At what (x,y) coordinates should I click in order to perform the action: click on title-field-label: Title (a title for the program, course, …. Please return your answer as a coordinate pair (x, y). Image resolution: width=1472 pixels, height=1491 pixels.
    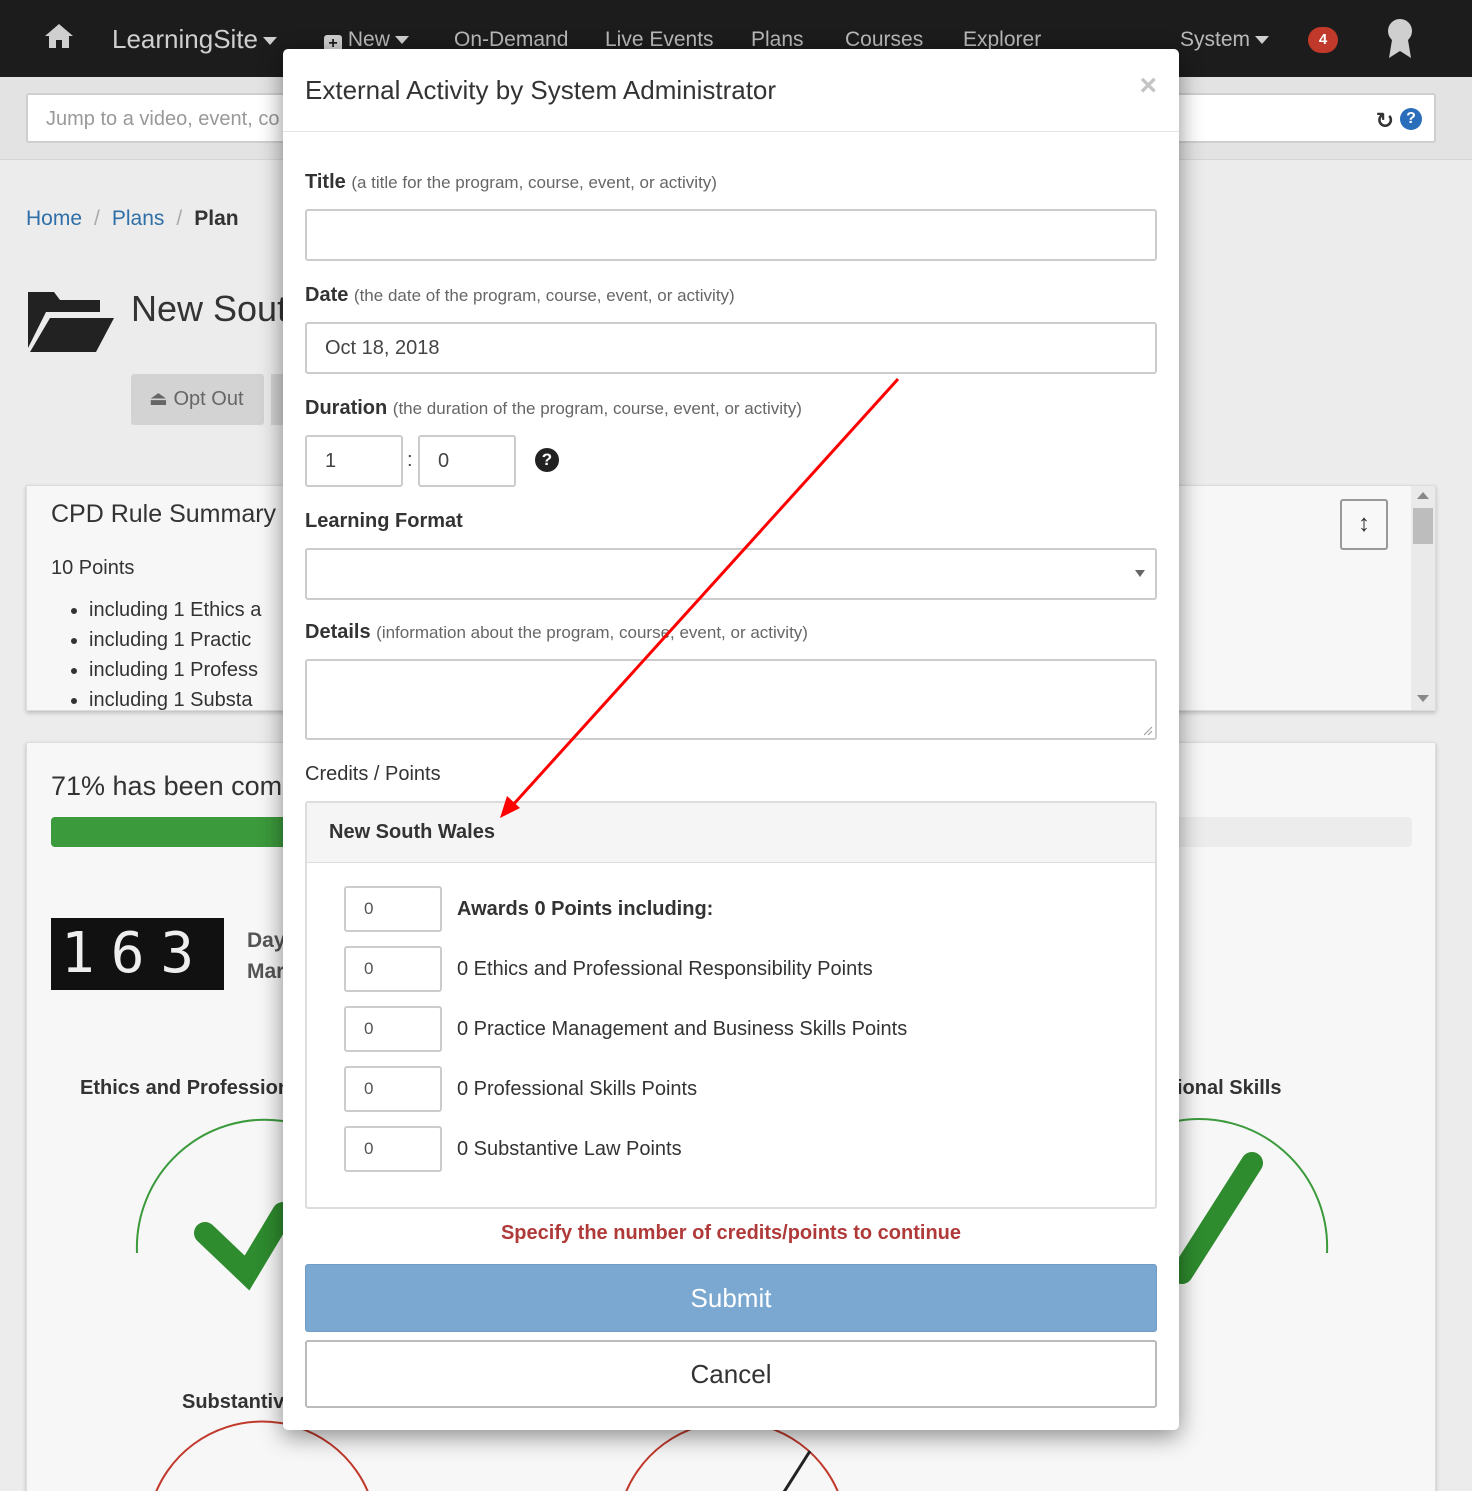
    Looking at the image, I should click on (511, 182).